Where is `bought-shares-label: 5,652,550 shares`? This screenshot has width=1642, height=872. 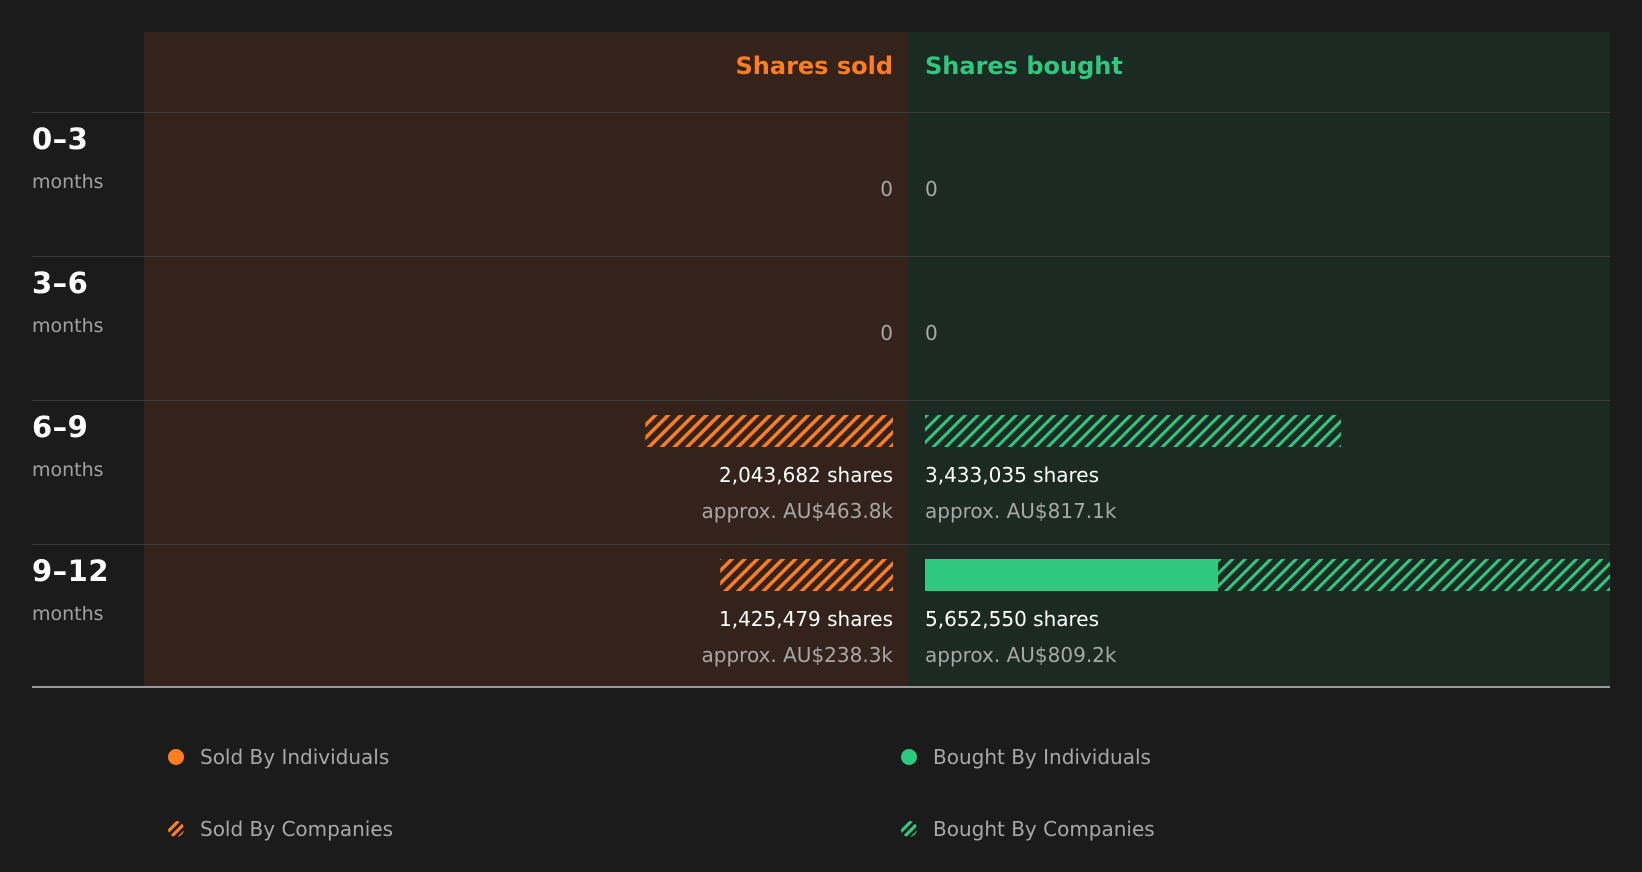
bought-shares-label: 5,652,550 shares is located at coordinates (1012, 619).